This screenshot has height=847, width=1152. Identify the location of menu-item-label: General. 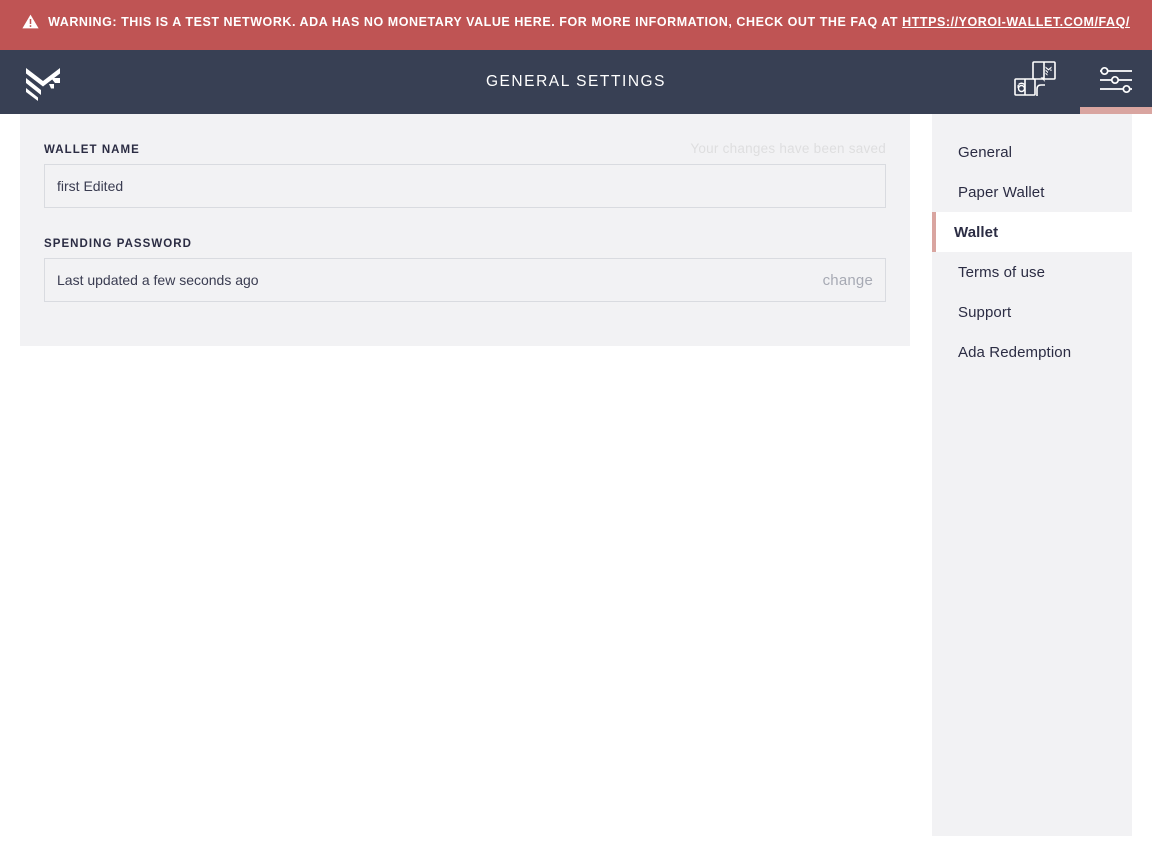
(985, 152).